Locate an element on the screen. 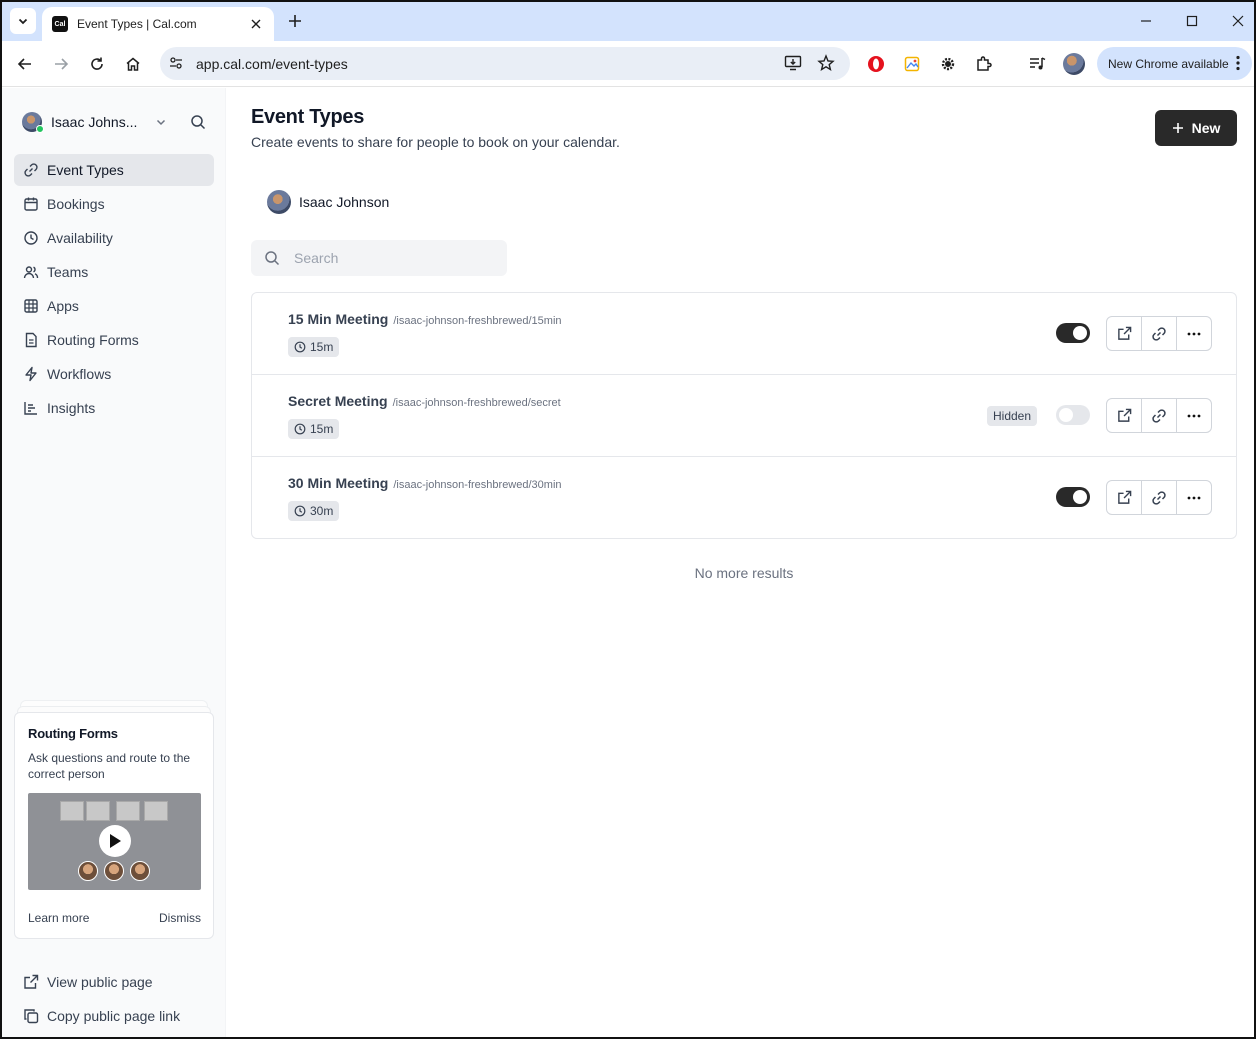  dismiss-button: Dismiss is located at coordinates (180, 918).